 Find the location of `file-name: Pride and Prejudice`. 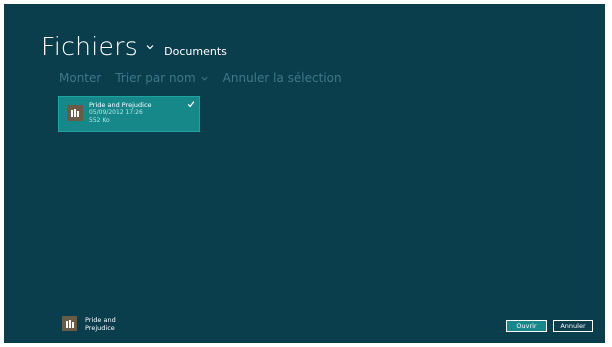

file-name: Pride and Prejudice is located at coordinates (120, 105).